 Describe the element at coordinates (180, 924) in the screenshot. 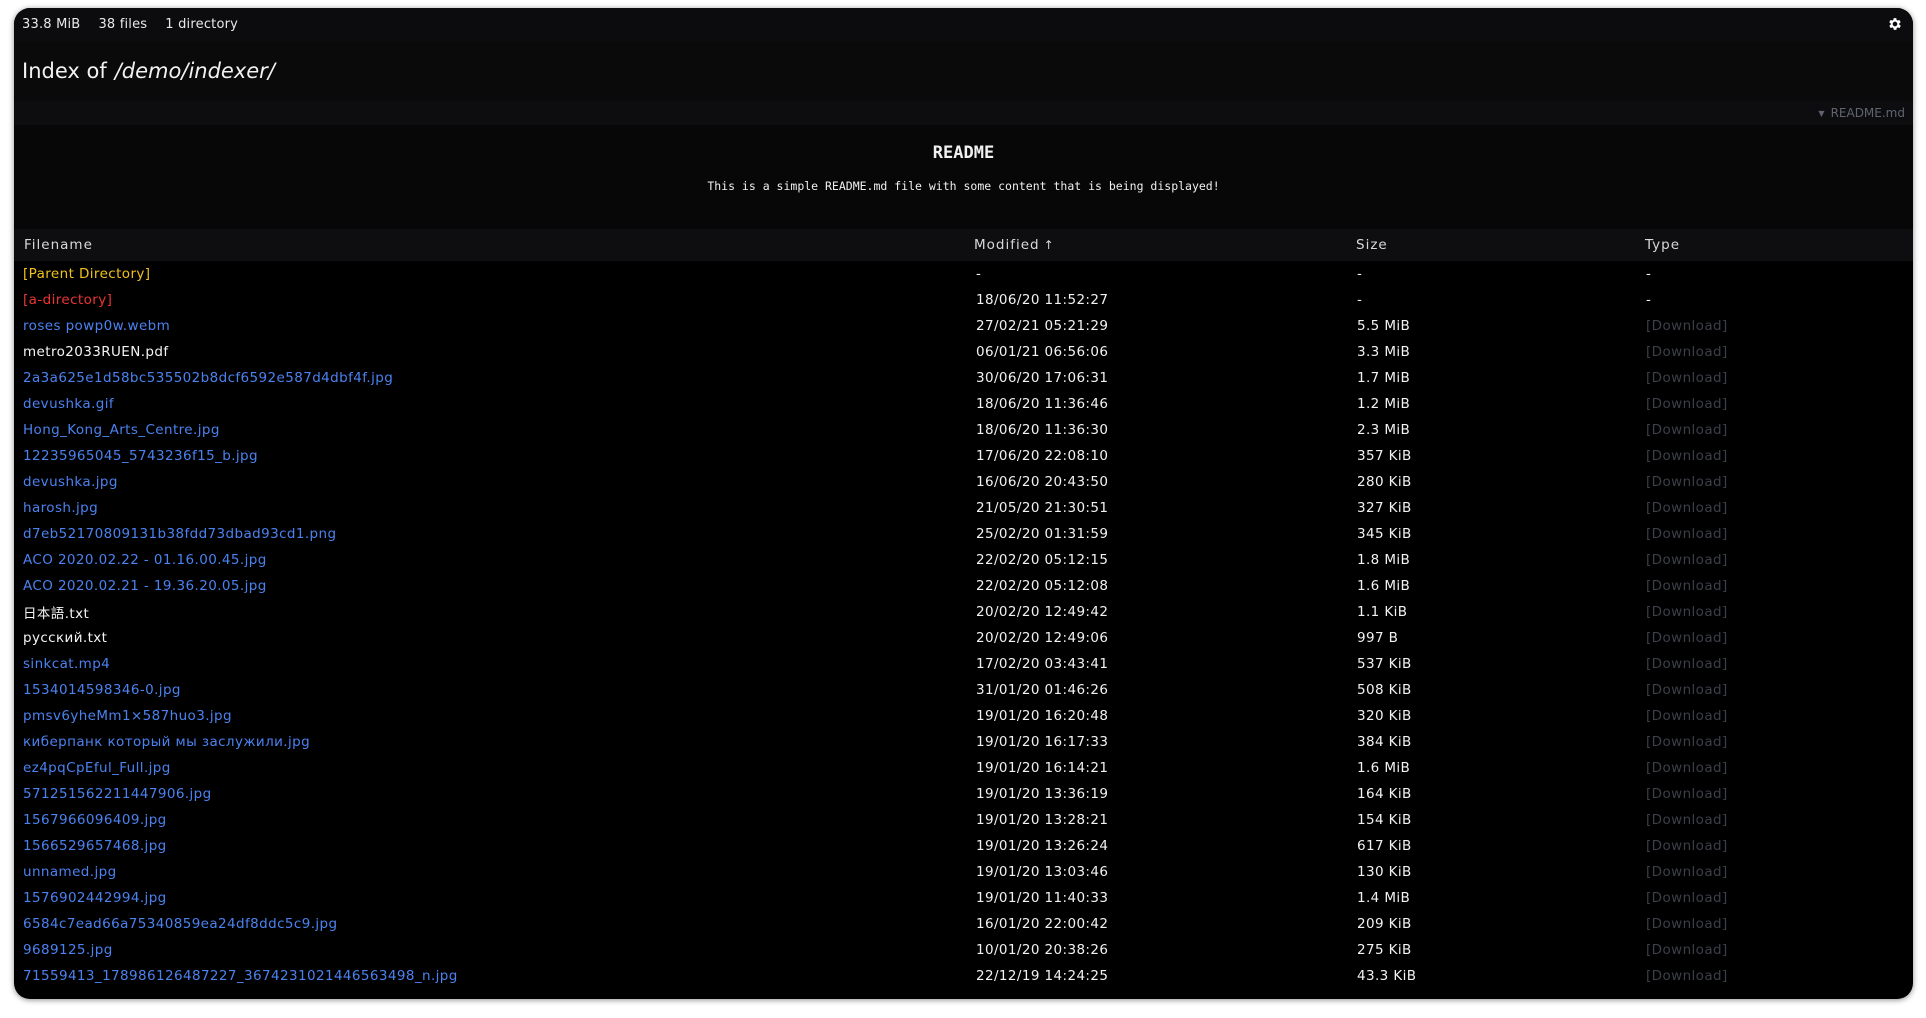

I see `file-link: 6584c7ead66a75340859ea24df8ddc5c9.jpg` at that location.